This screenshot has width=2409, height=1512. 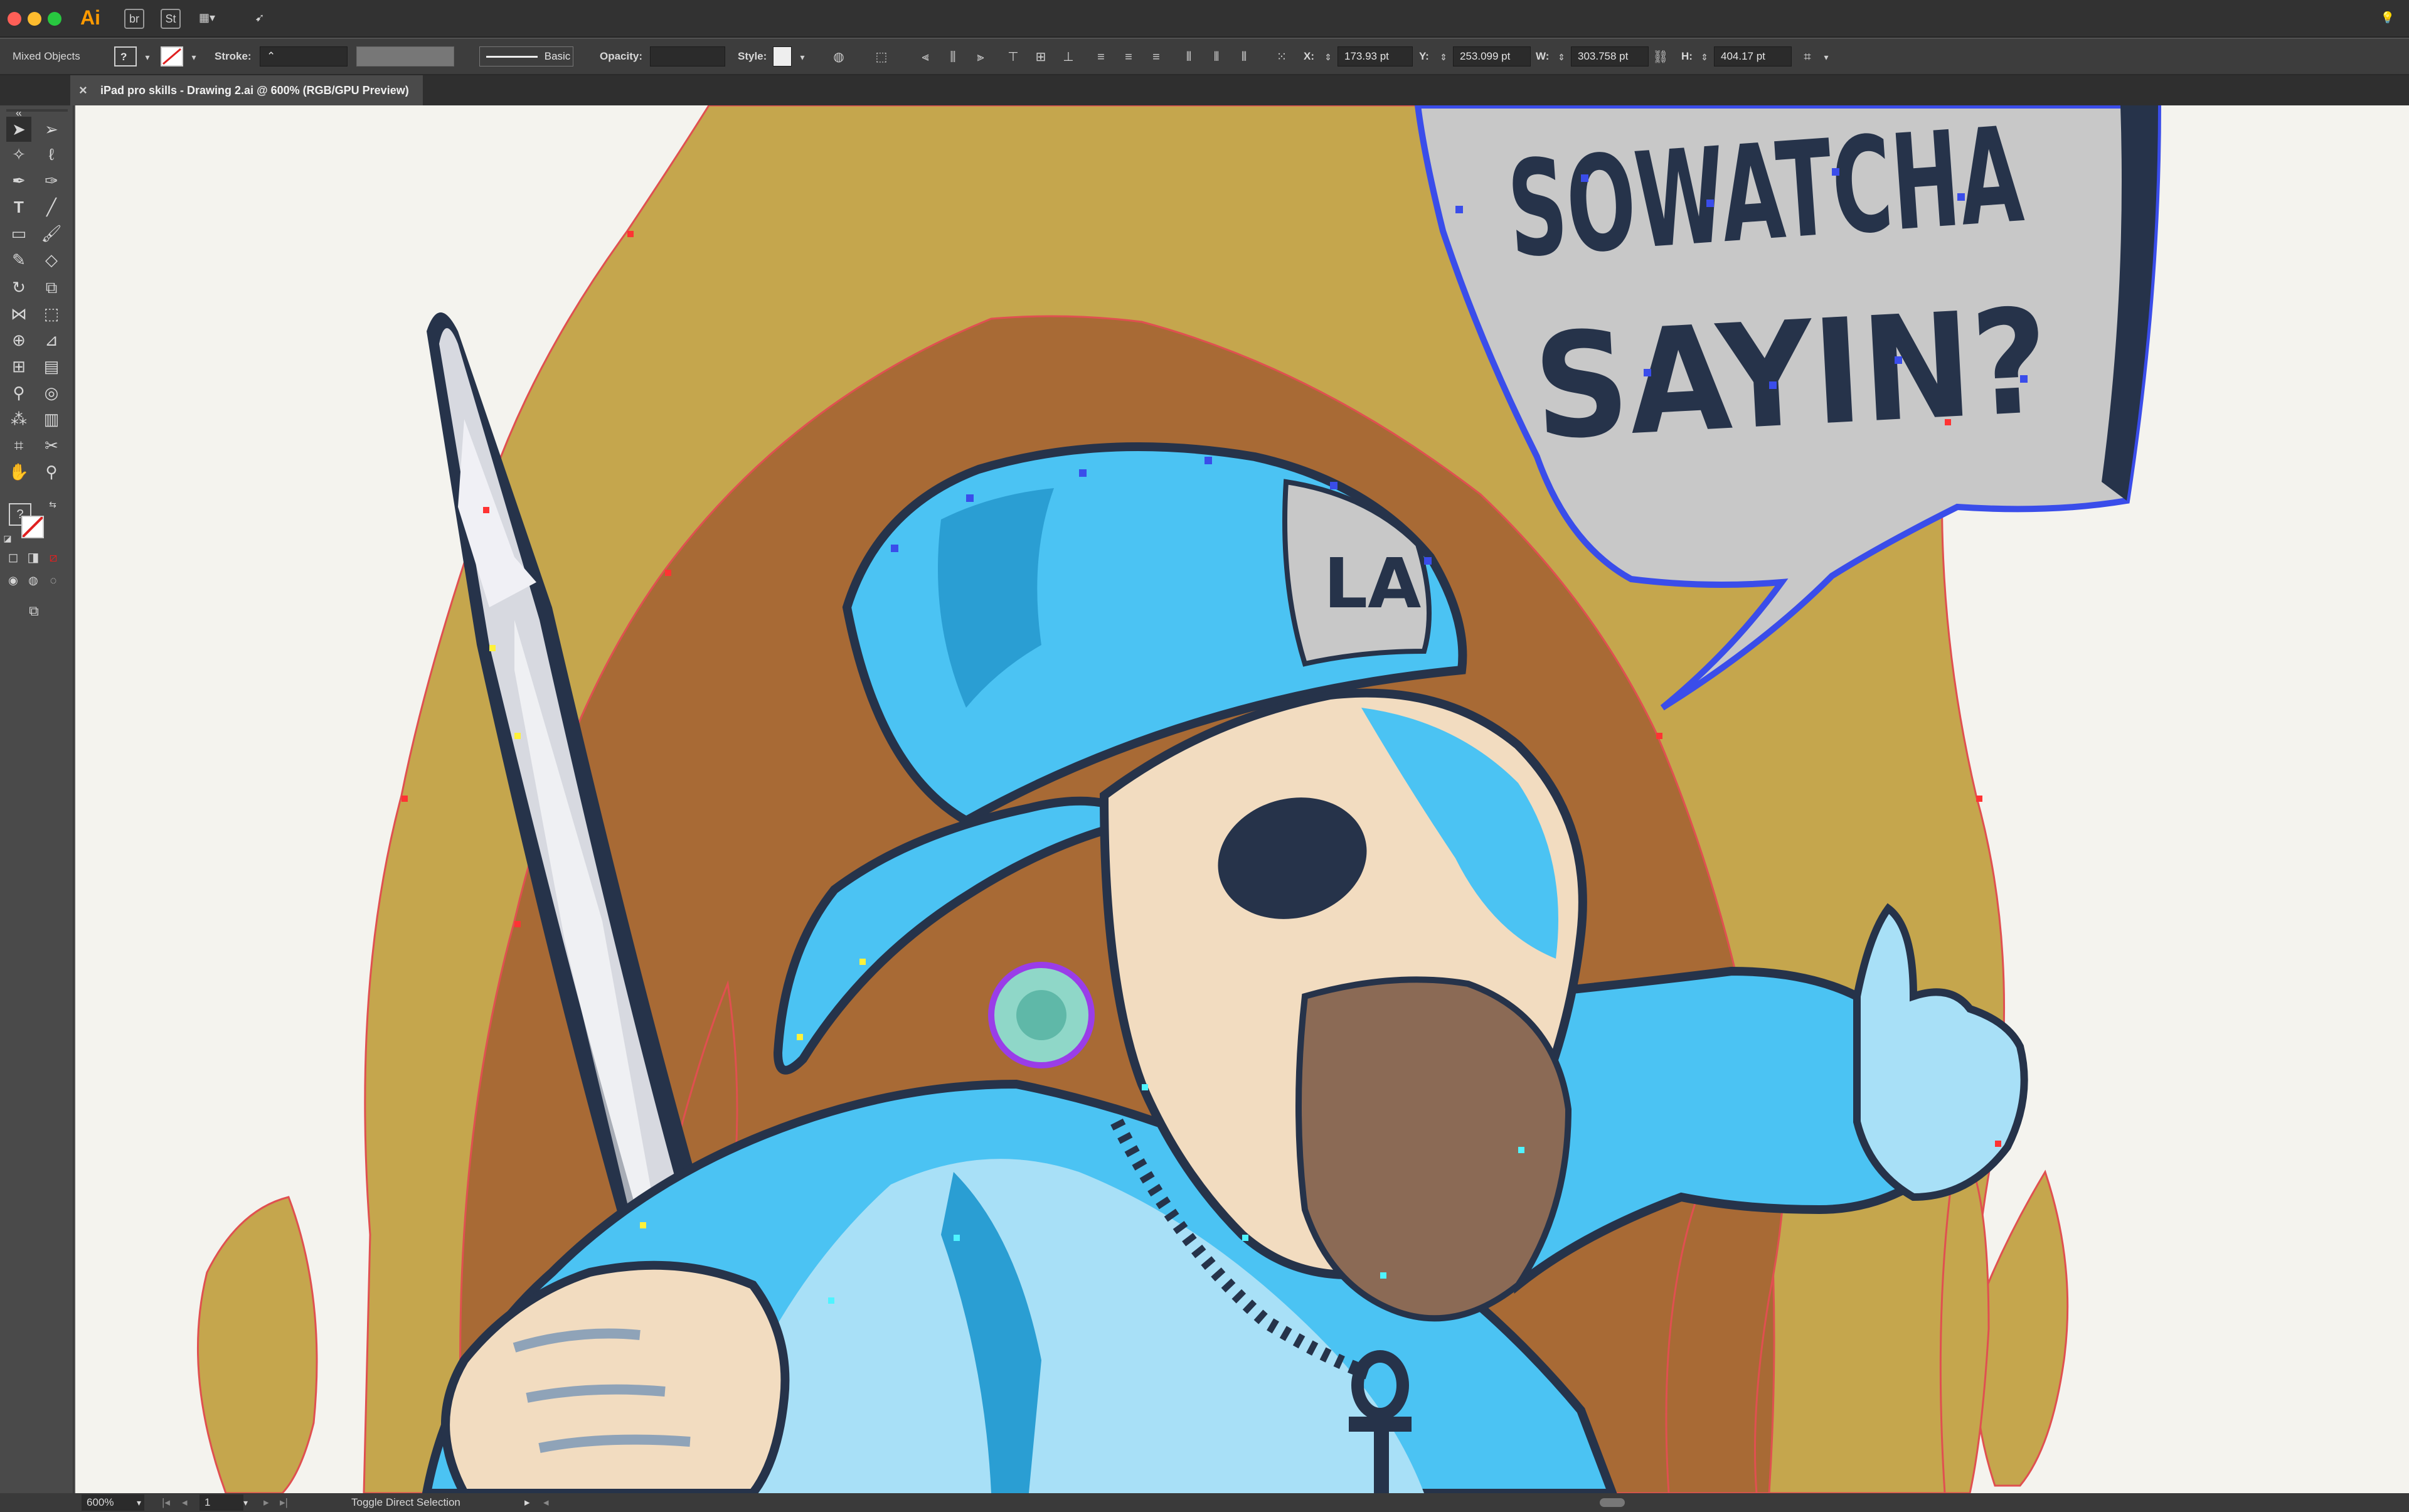 What do you see at coordinates (1188, 57) in the screenshot?
I see `distribute-left-icon: ⦀` at bounding box center [1188, 57].